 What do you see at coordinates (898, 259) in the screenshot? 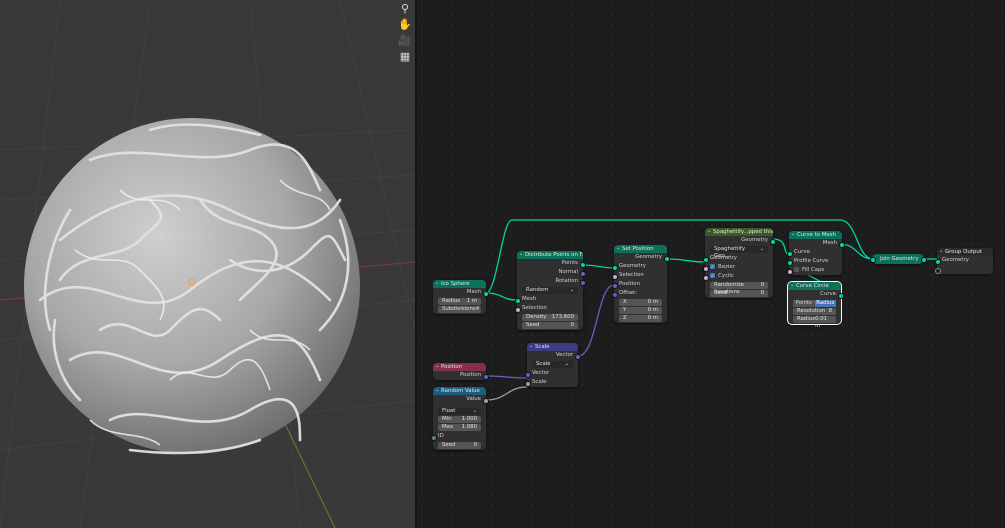
I see `node-join-geometry: Join Geometry` at bounding box center [898, 259].